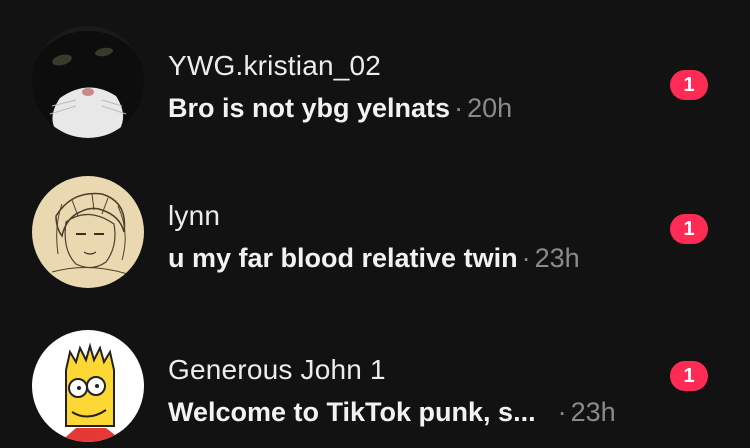 This screenshot has height=448, width=750. I want to click on contact-name: YWG.kristian_02, so click(275, 65).